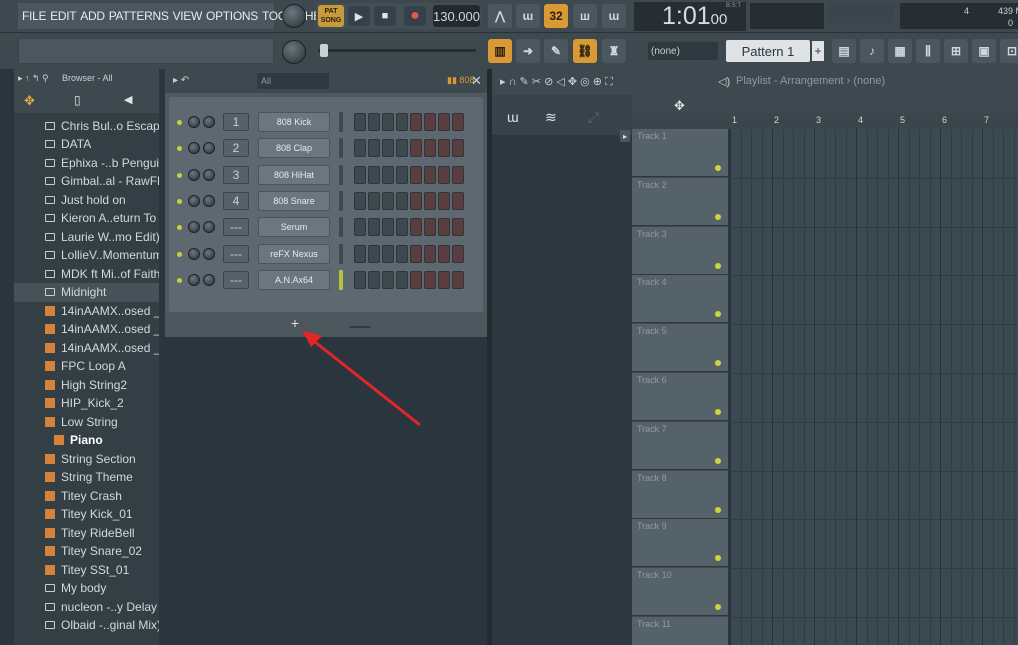 The height and width of the screenshot is (645, 1018). I want to click on channel-mixer-track: ---, so click(236, 254).